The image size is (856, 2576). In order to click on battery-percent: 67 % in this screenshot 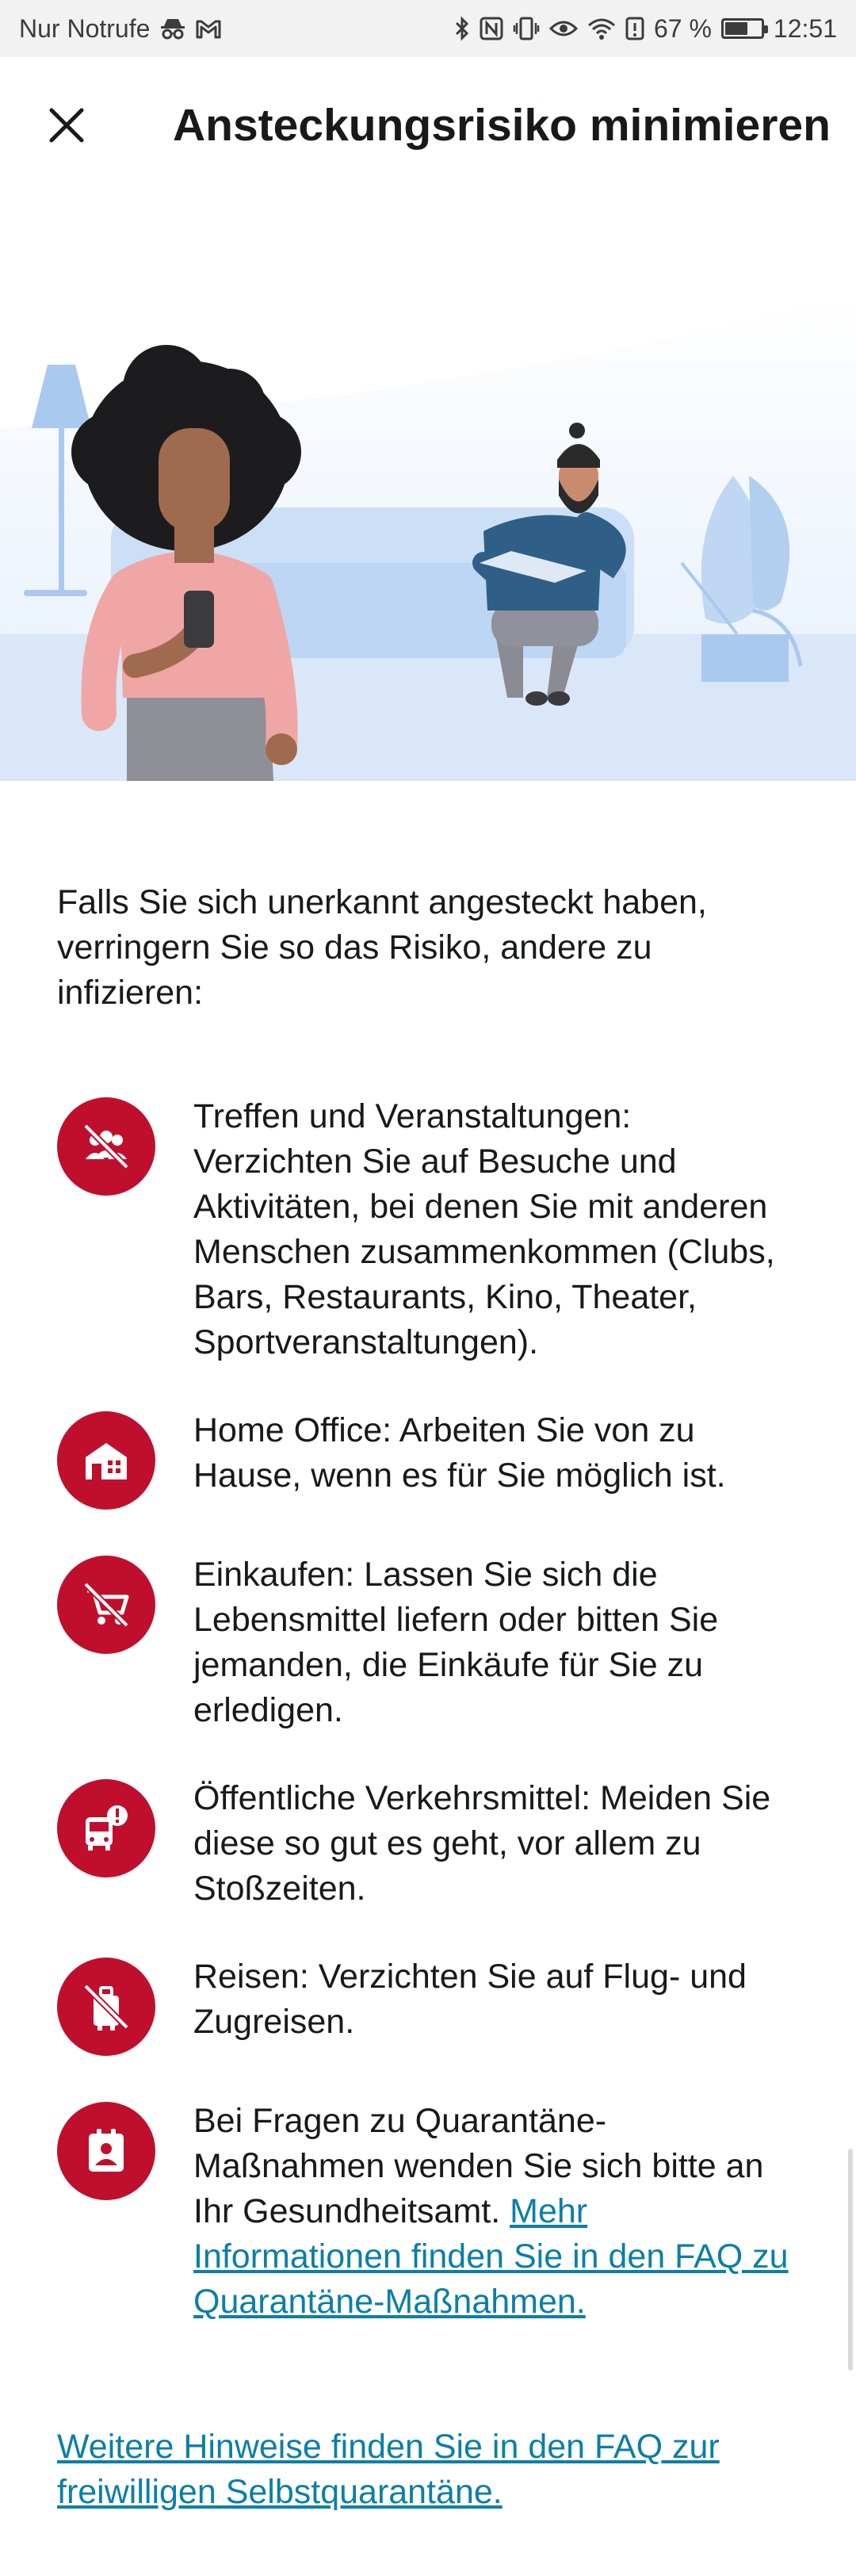, I will do `click(682, 28)`.